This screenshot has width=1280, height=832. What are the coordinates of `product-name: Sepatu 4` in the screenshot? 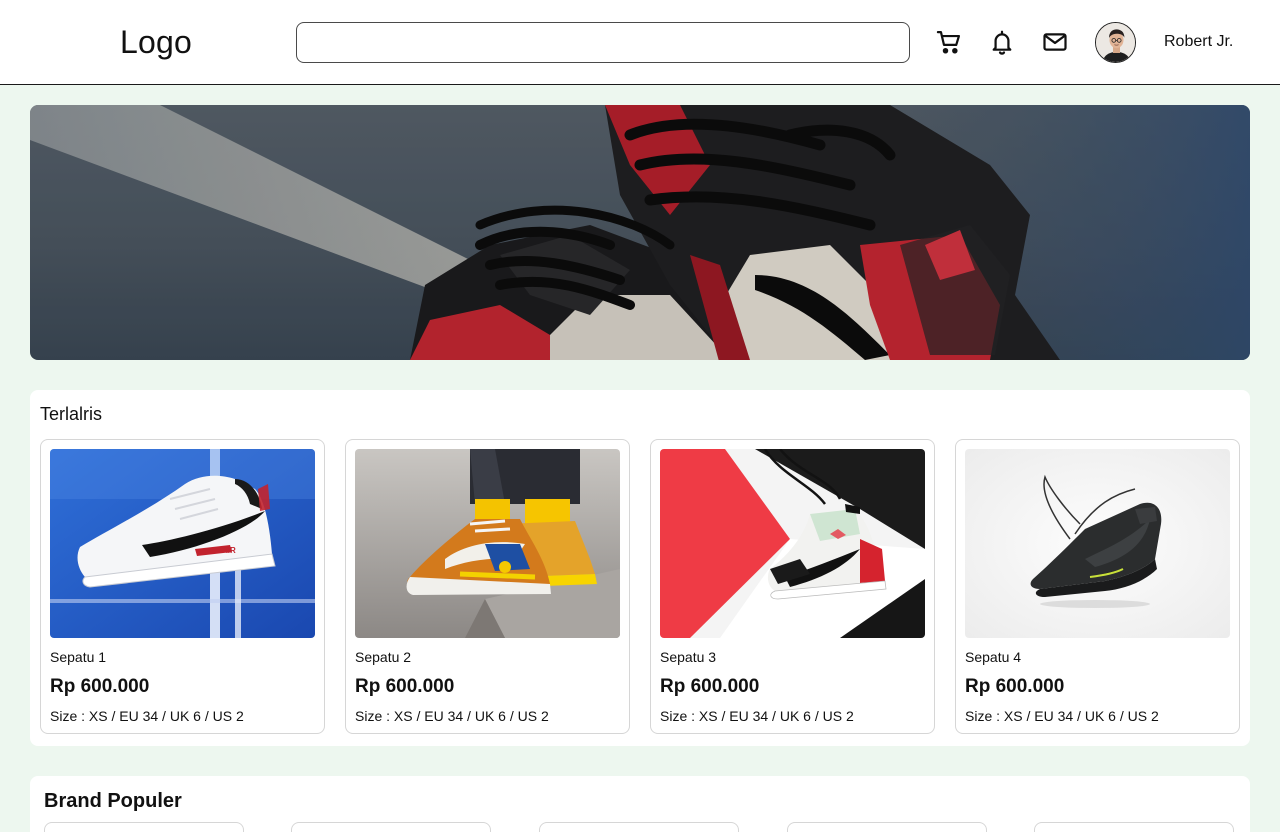 It's located at (993, 657).